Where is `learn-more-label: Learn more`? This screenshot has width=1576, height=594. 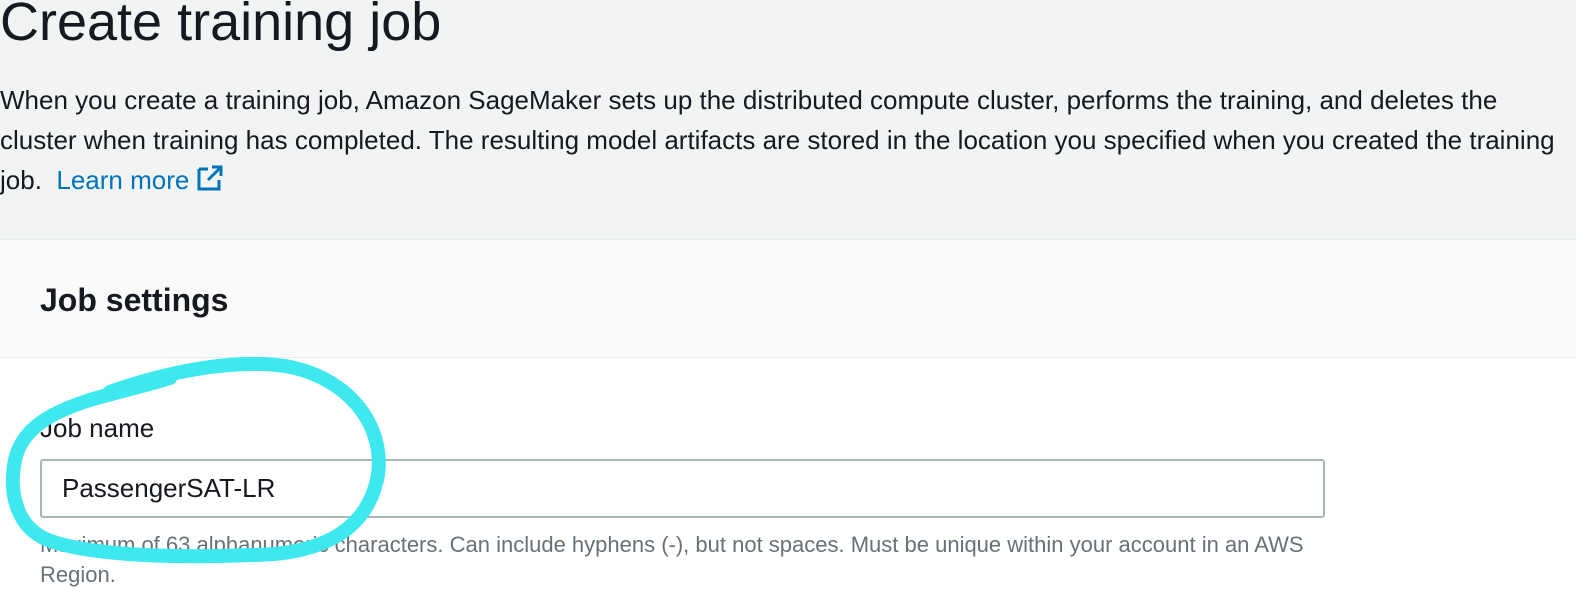
learn-more-label: Learn more is located at coordinates (122, 180).